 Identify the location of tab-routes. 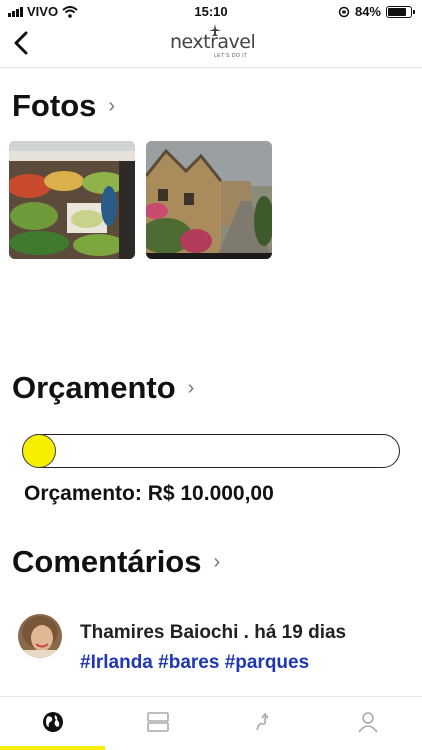
(262, 722).